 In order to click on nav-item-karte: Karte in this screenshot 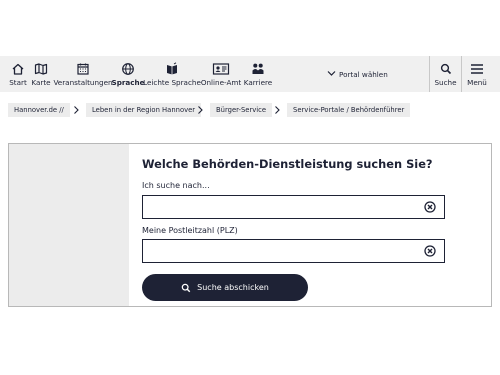, I will do `click(41, 74)`.